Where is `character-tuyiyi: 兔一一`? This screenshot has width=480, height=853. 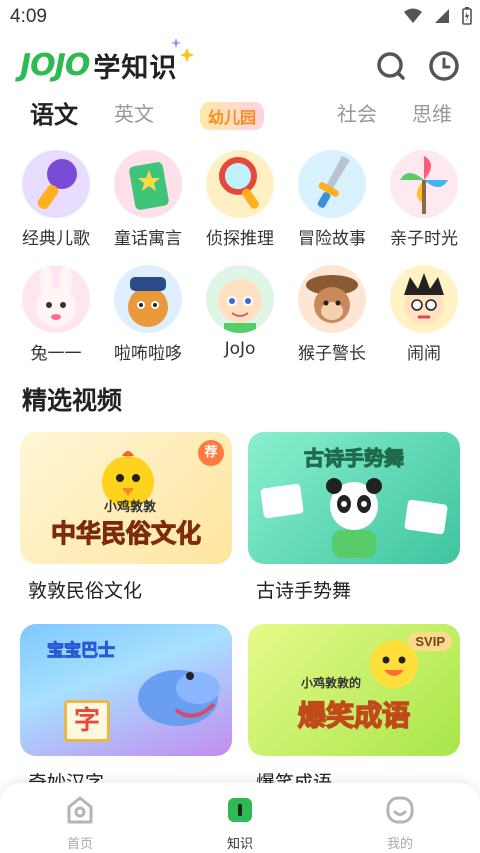 character-tuyiyi: 兔一一 is located at coordinates (56, 314).